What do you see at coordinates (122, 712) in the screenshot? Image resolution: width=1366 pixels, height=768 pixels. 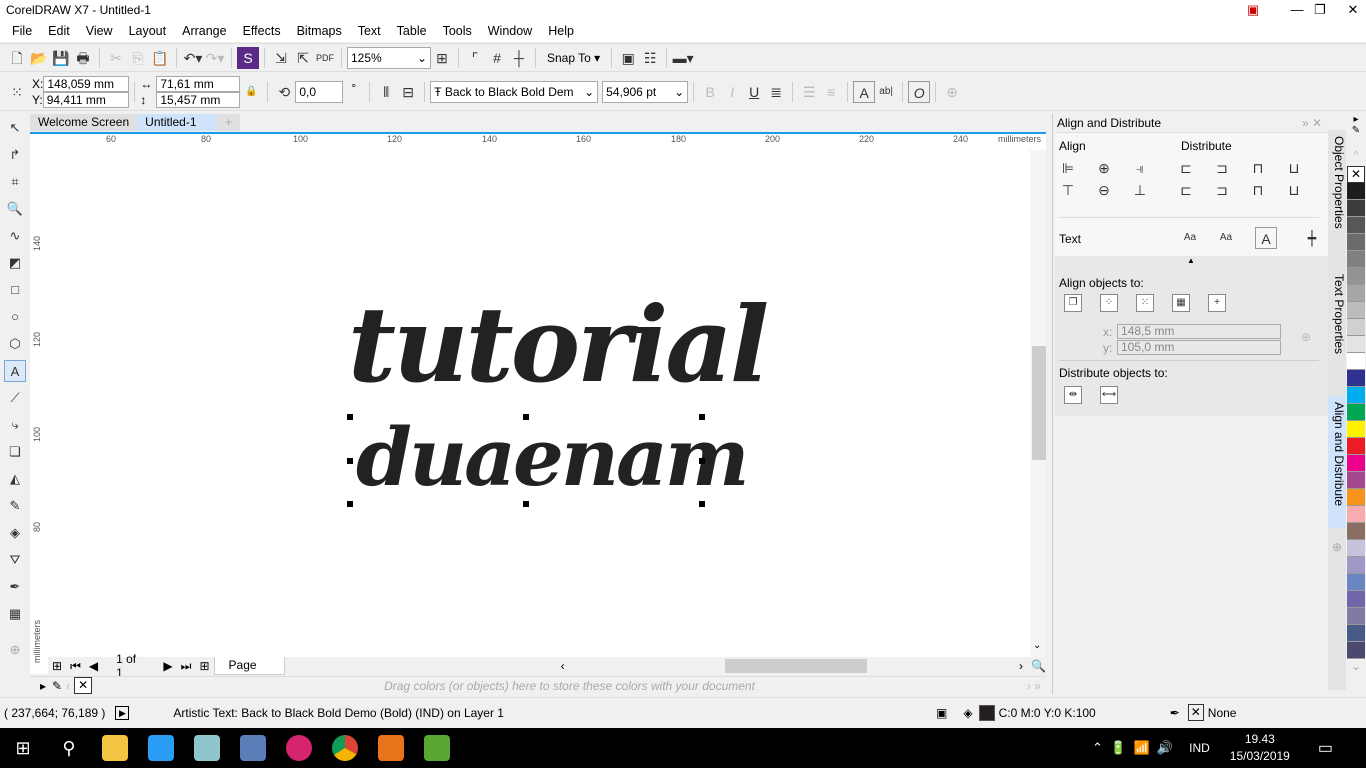 I see `status-menu-icon: ▶` at bounding box center [122, 712].